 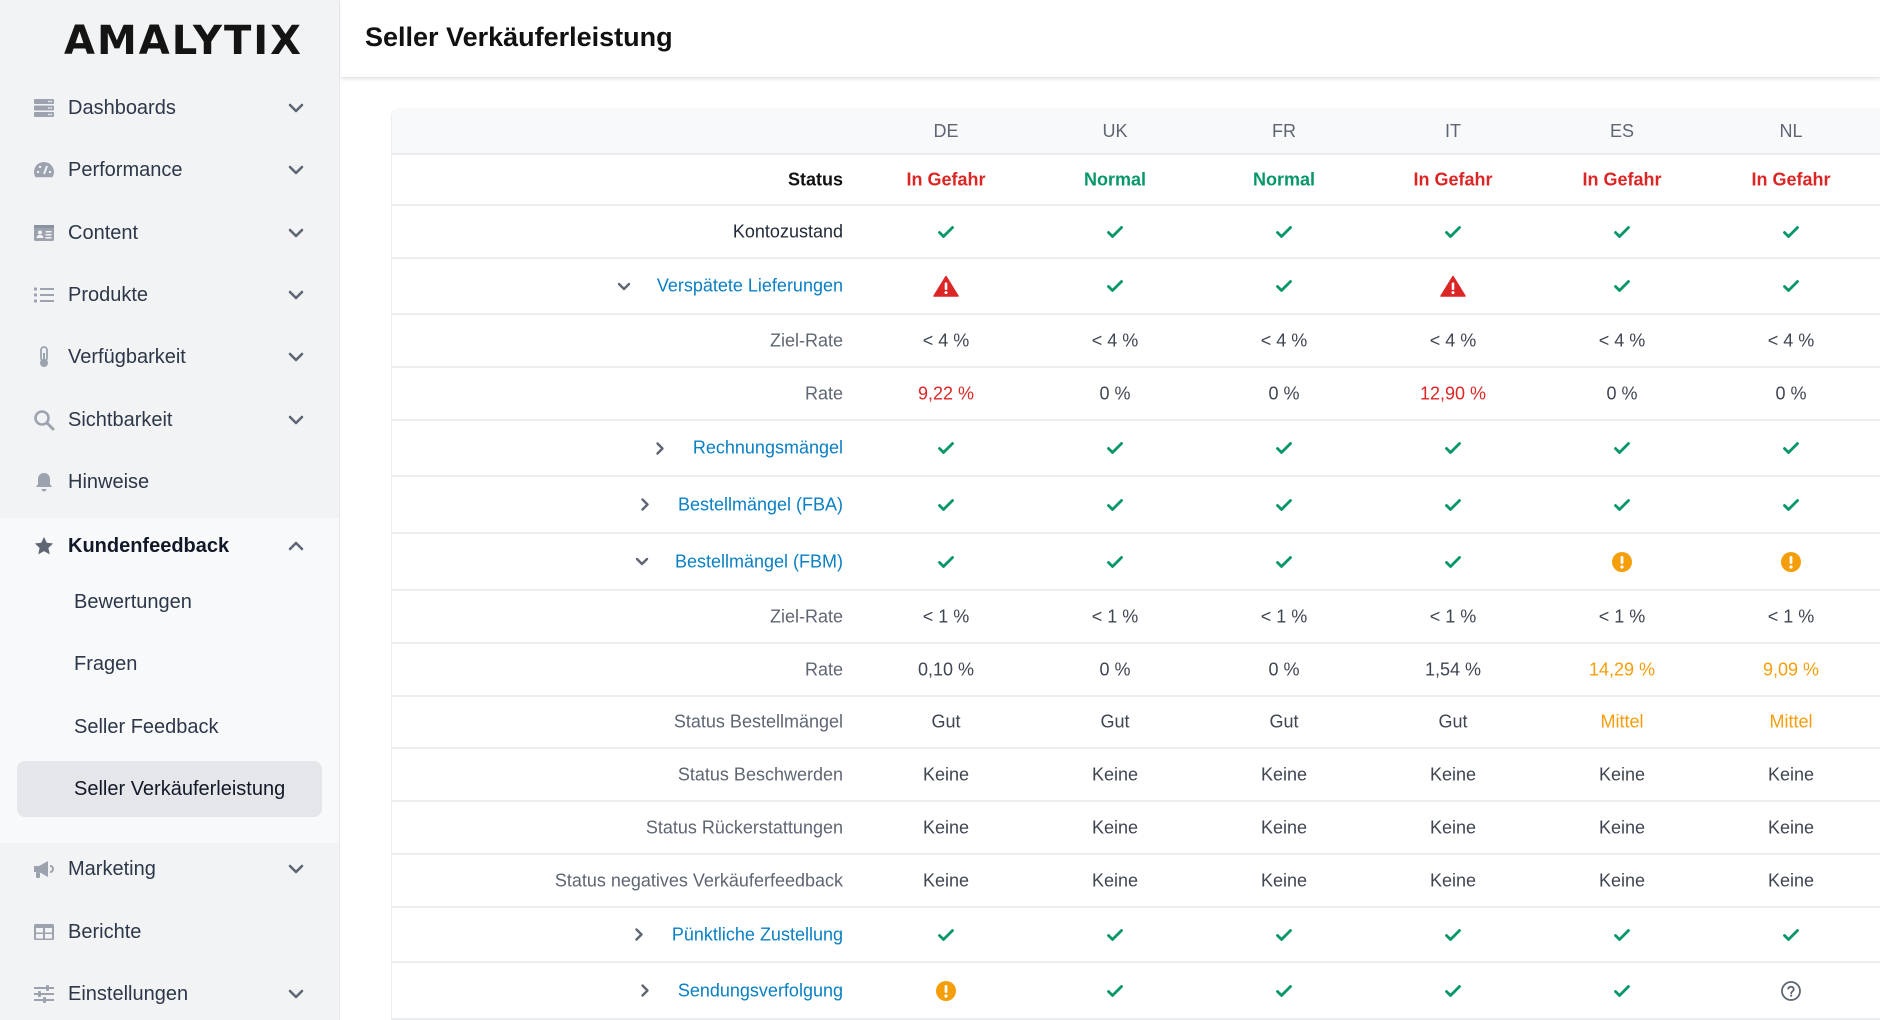 I want to click on row-label-text: Status Rückerstattungen, so click(x=744, y=827).